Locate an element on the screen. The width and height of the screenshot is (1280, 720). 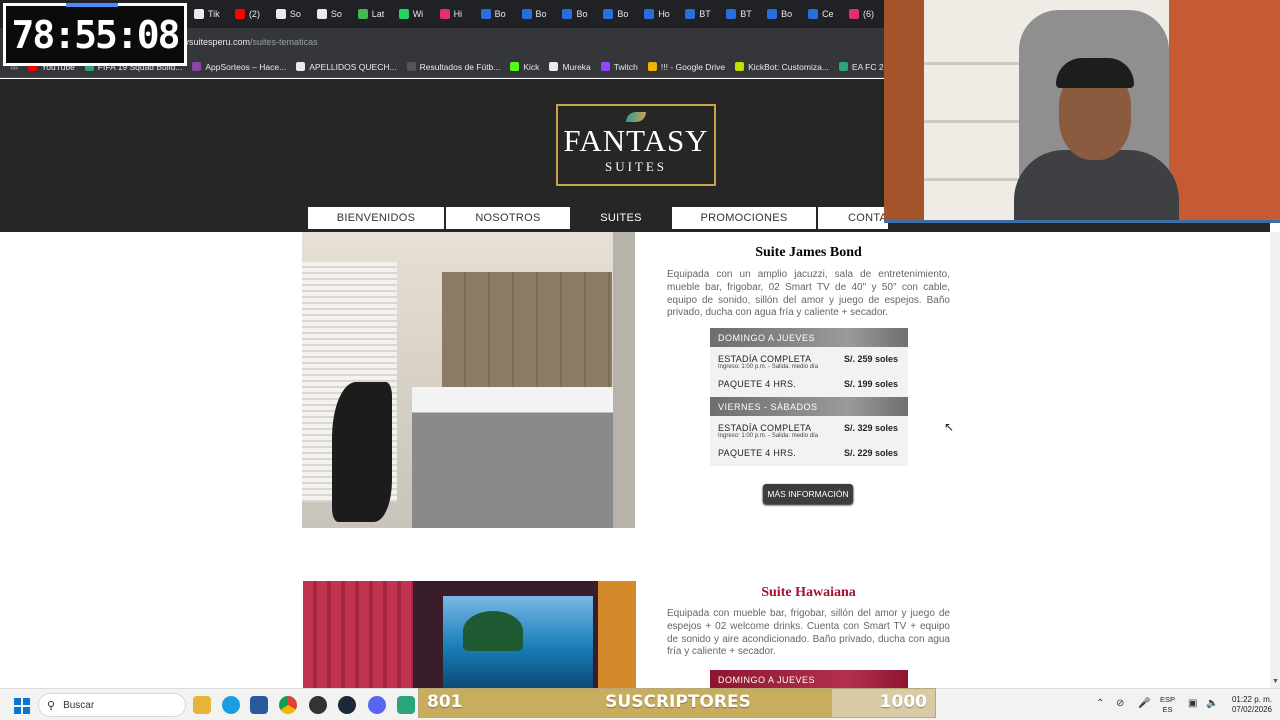
store-icon is located at coordinates (259, 705).